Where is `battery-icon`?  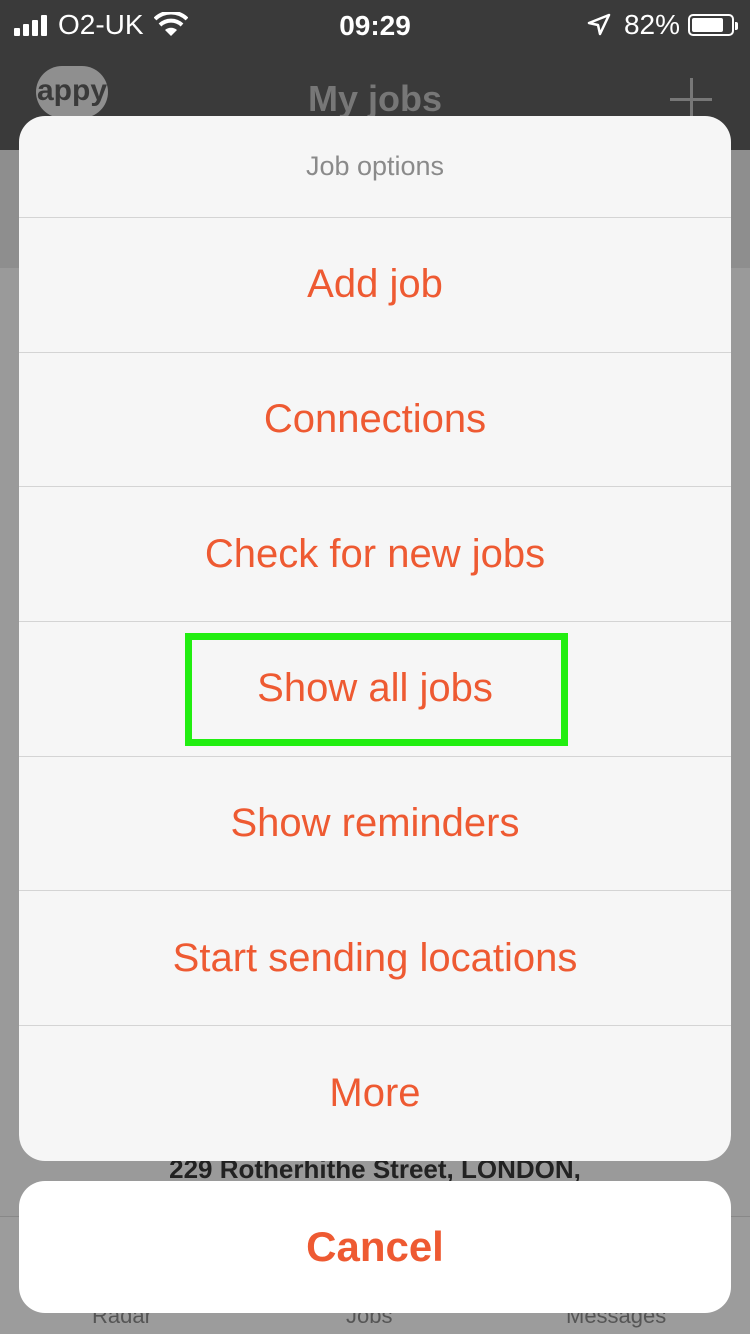
battery-icon is located at coordinates (713, 25).